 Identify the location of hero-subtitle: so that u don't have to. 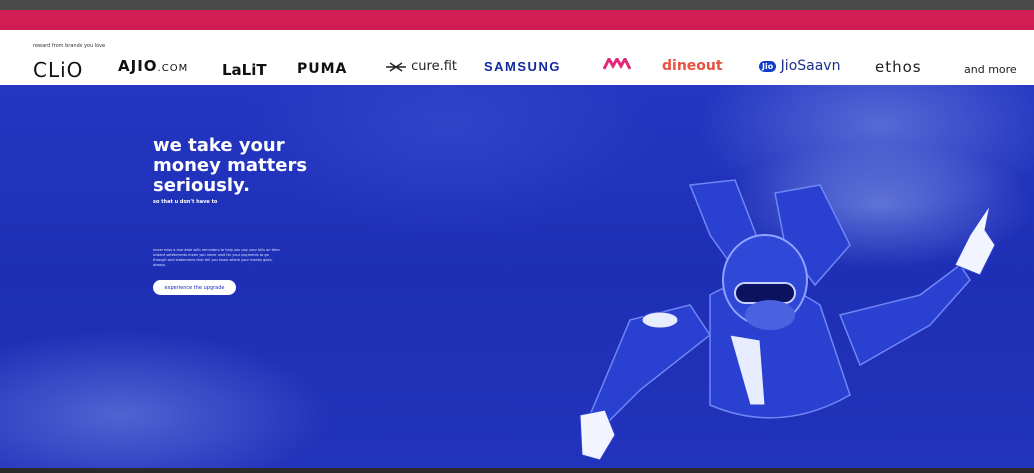
(185, 202).